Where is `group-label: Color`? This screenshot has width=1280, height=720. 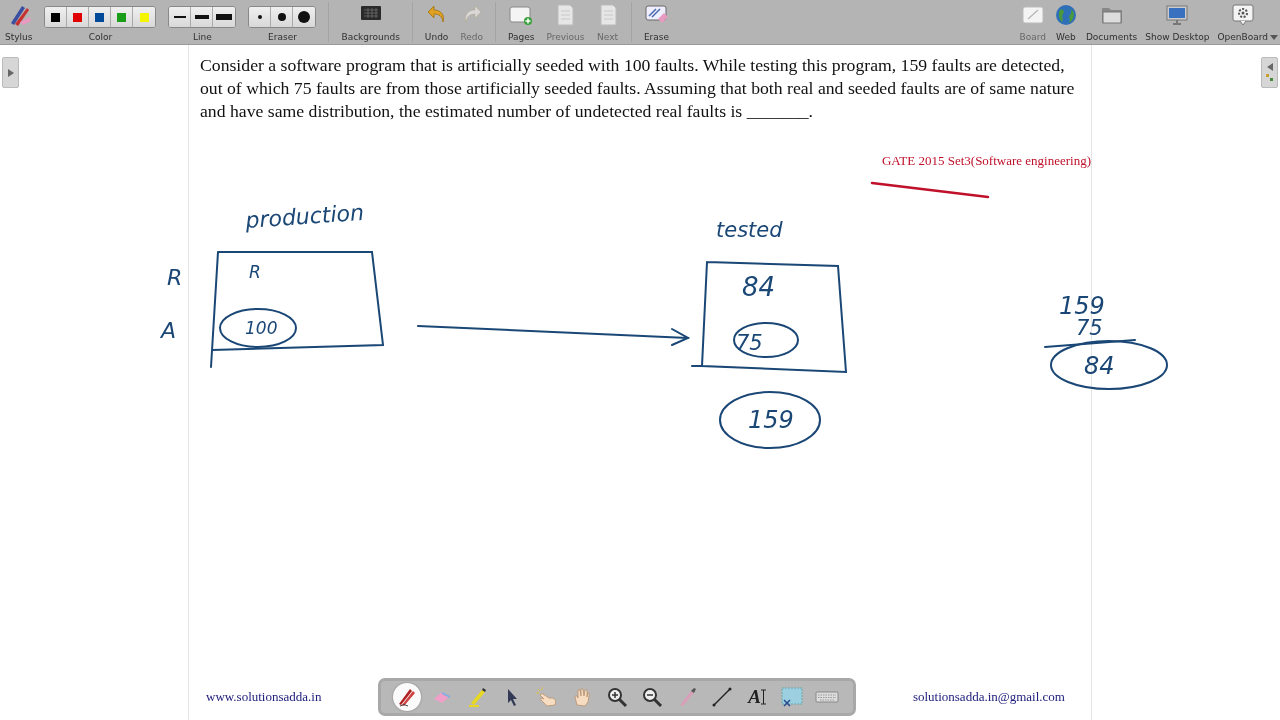
group-label: Color is located at coordinates (100, 37).